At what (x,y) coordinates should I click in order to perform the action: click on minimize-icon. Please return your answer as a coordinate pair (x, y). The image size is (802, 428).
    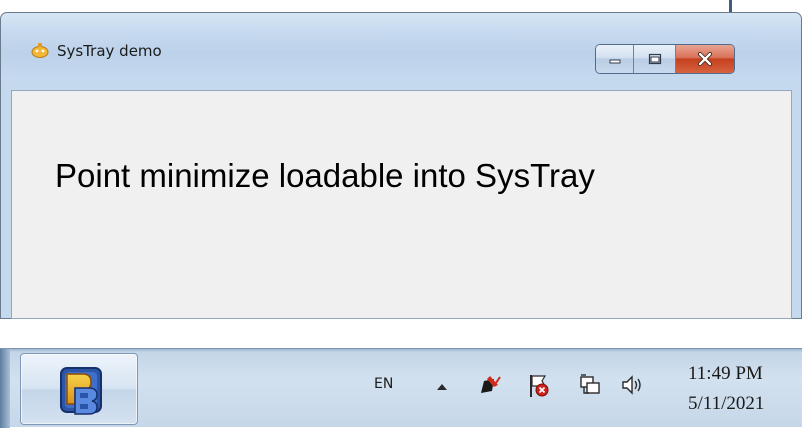
    Looking at the image, I should click on (614, 61).